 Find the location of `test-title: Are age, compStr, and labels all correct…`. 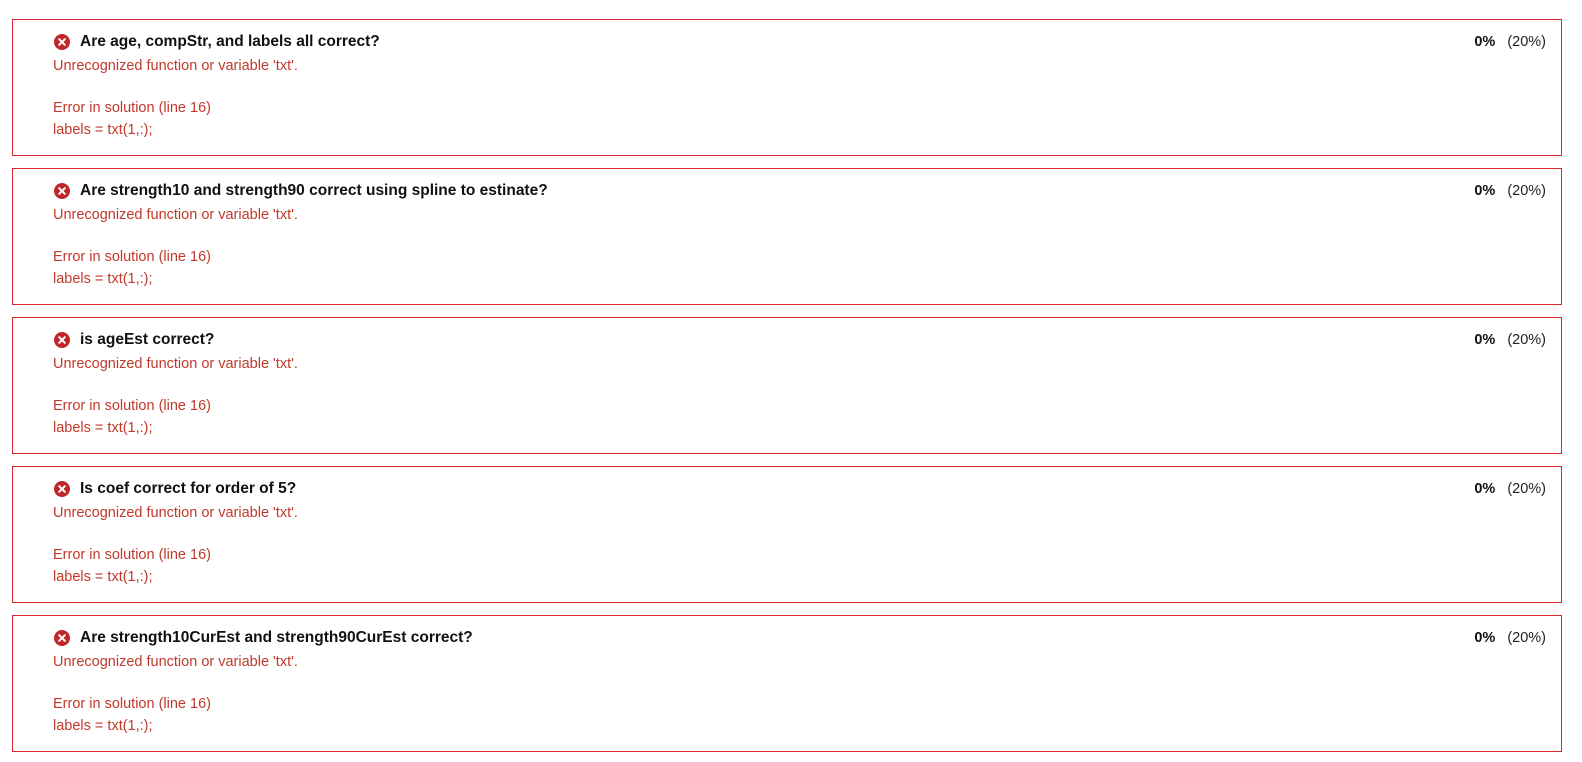

test-title: Are age, compStr, and labels all correct… is located at coordinates (230, 41).